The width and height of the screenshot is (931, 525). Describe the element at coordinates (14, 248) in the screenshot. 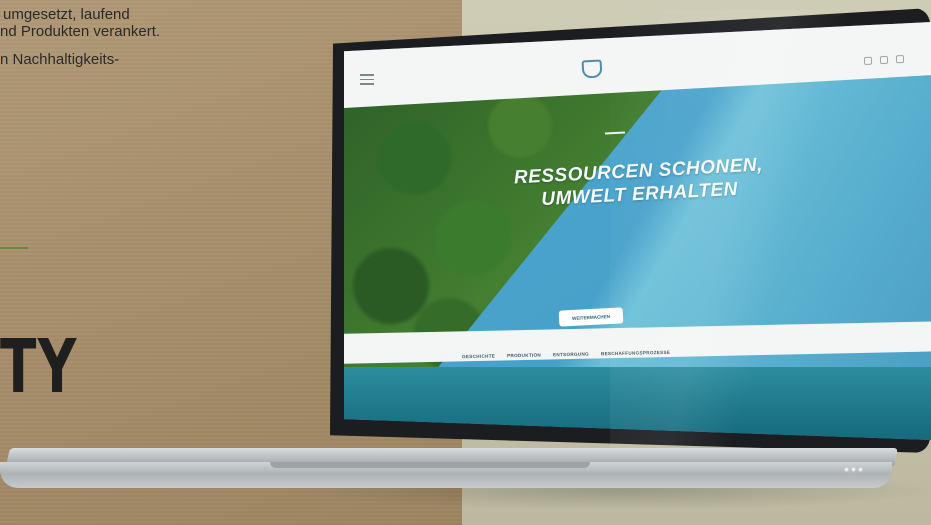

I see `accent-rule` at that location.